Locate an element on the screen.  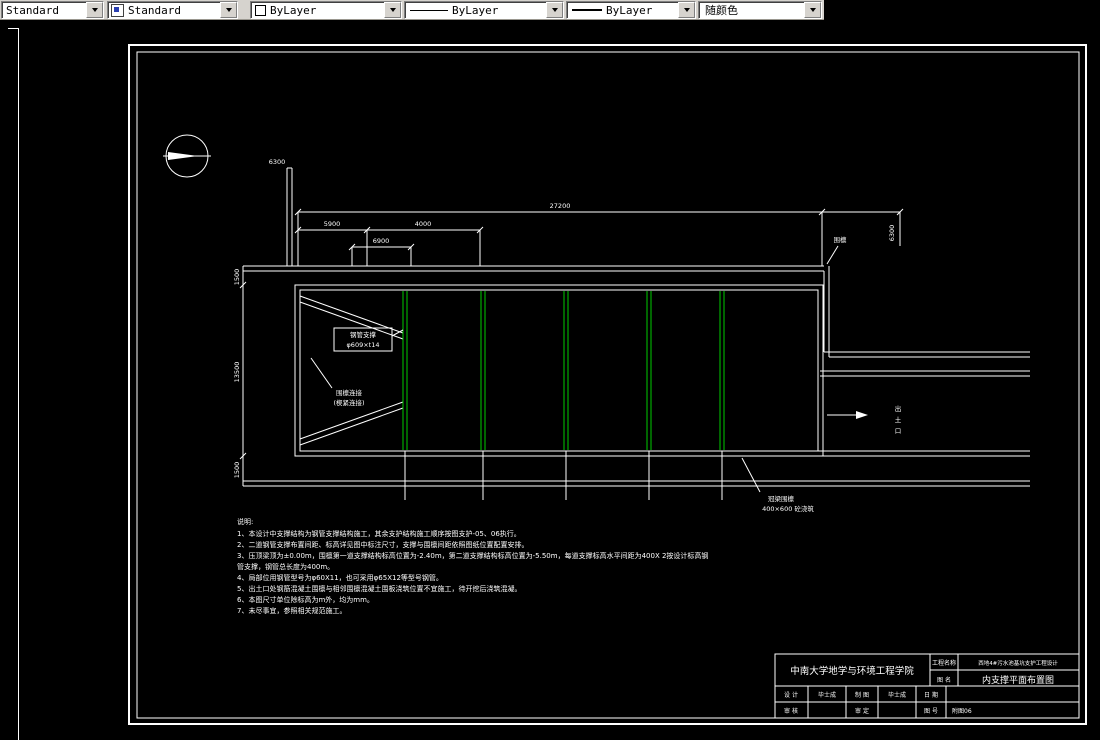
dim-left-top: 1500 is located at coordinates (237, 277).